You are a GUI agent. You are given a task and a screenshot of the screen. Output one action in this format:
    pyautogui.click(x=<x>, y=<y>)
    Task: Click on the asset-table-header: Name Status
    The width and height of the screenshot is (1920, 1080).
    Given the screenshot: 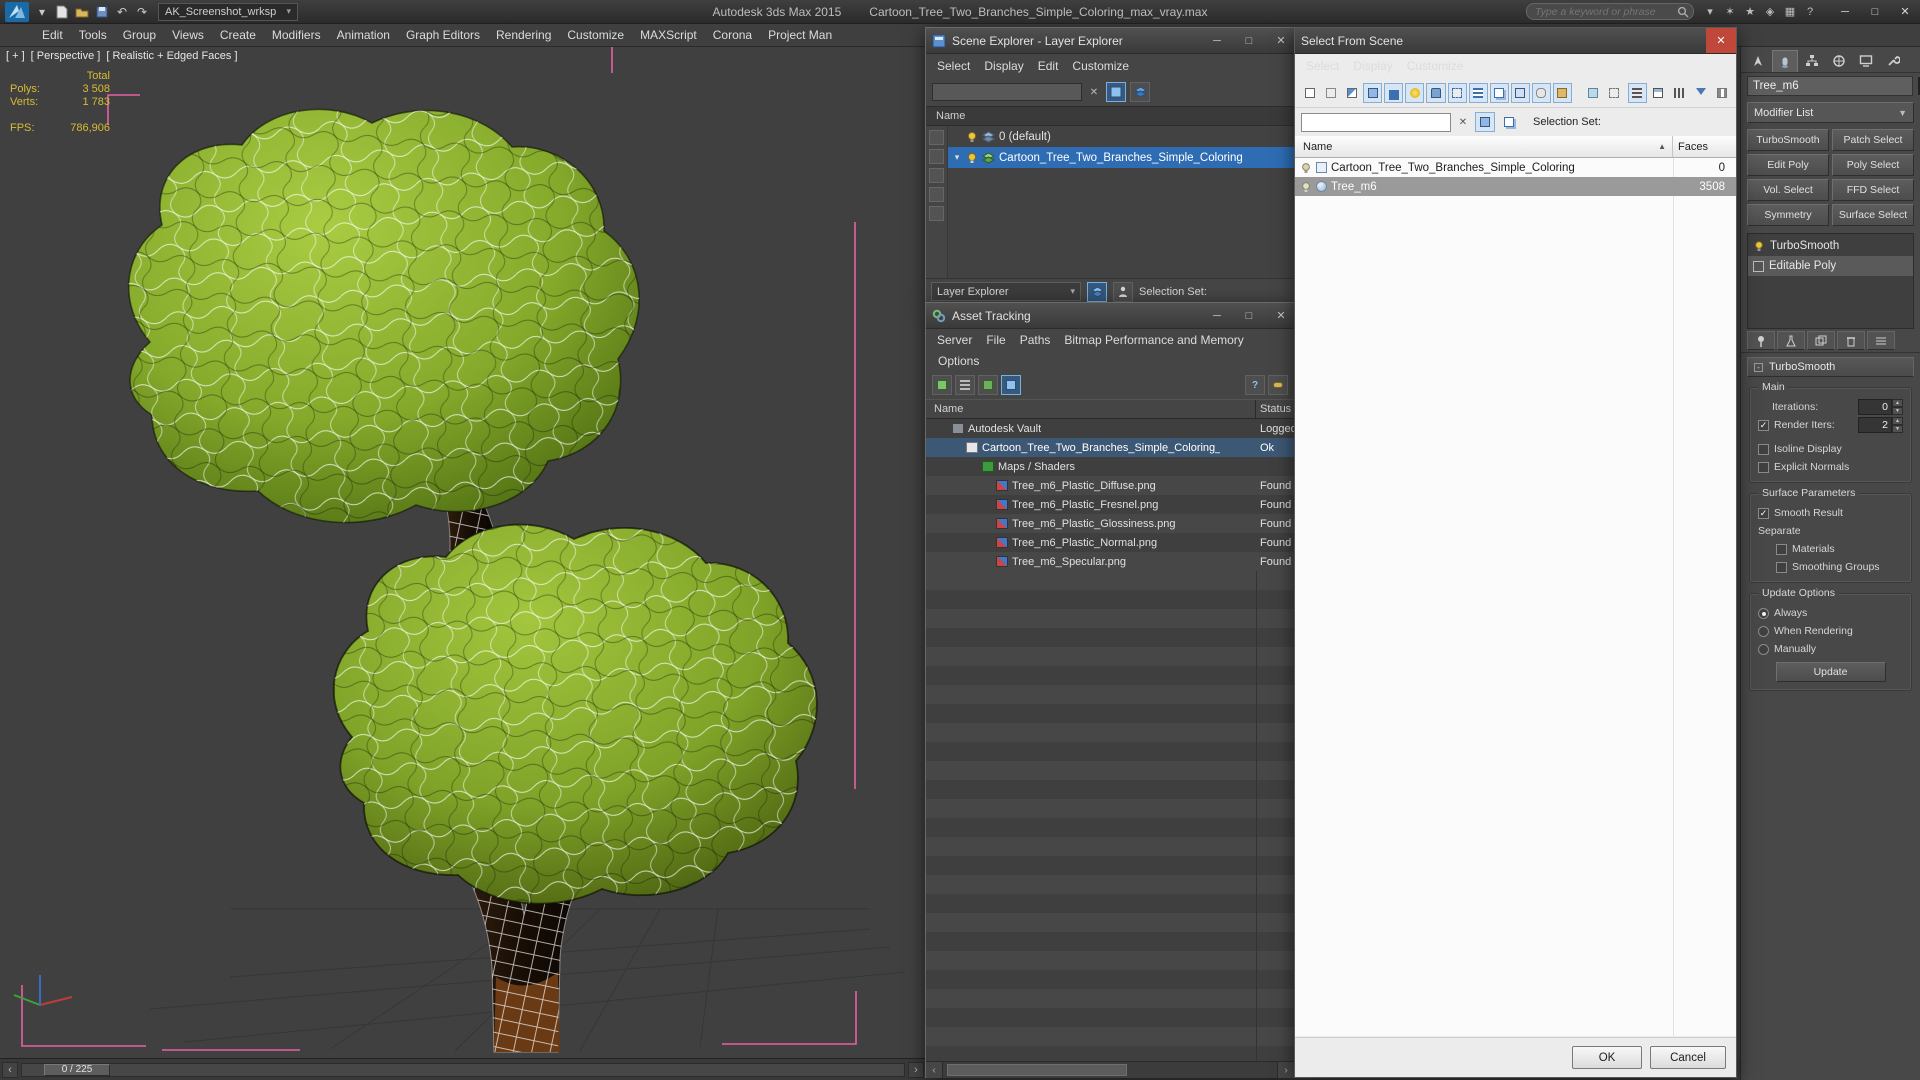 What is the action you would take?
    pyautogui.click(x=1110, y=409)
    